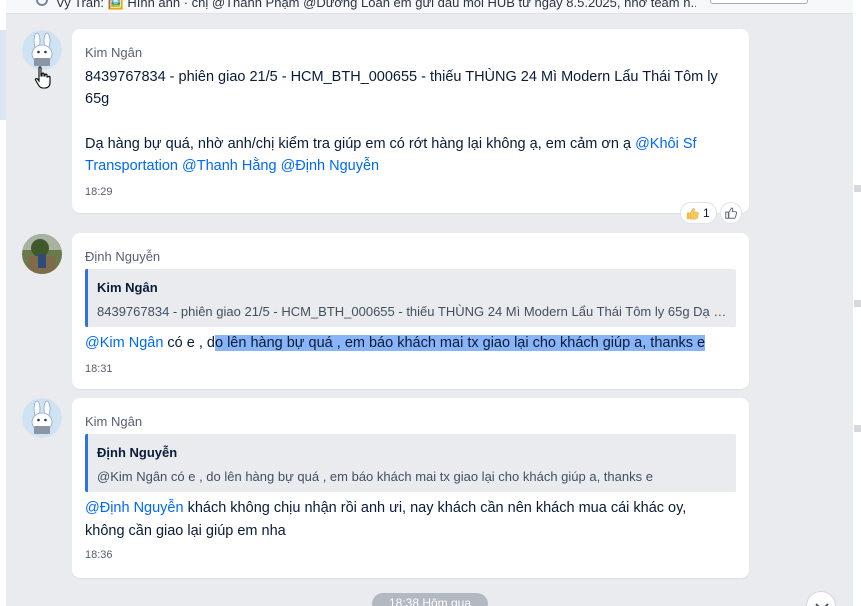  What do you see at coordinates (127, 287) in the screenshot?
I see `quote-sender: Kim Ngân` at bounding box center [127, 287].